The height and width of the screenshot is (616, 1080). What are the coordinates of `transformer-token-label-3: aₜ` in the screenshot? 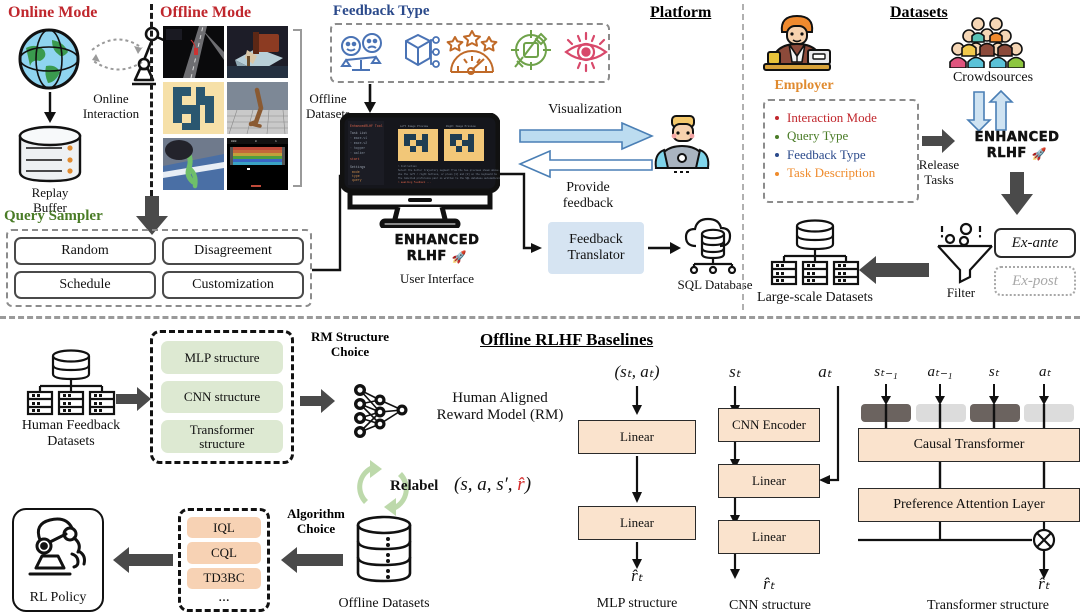 It's located at (1045, 372).